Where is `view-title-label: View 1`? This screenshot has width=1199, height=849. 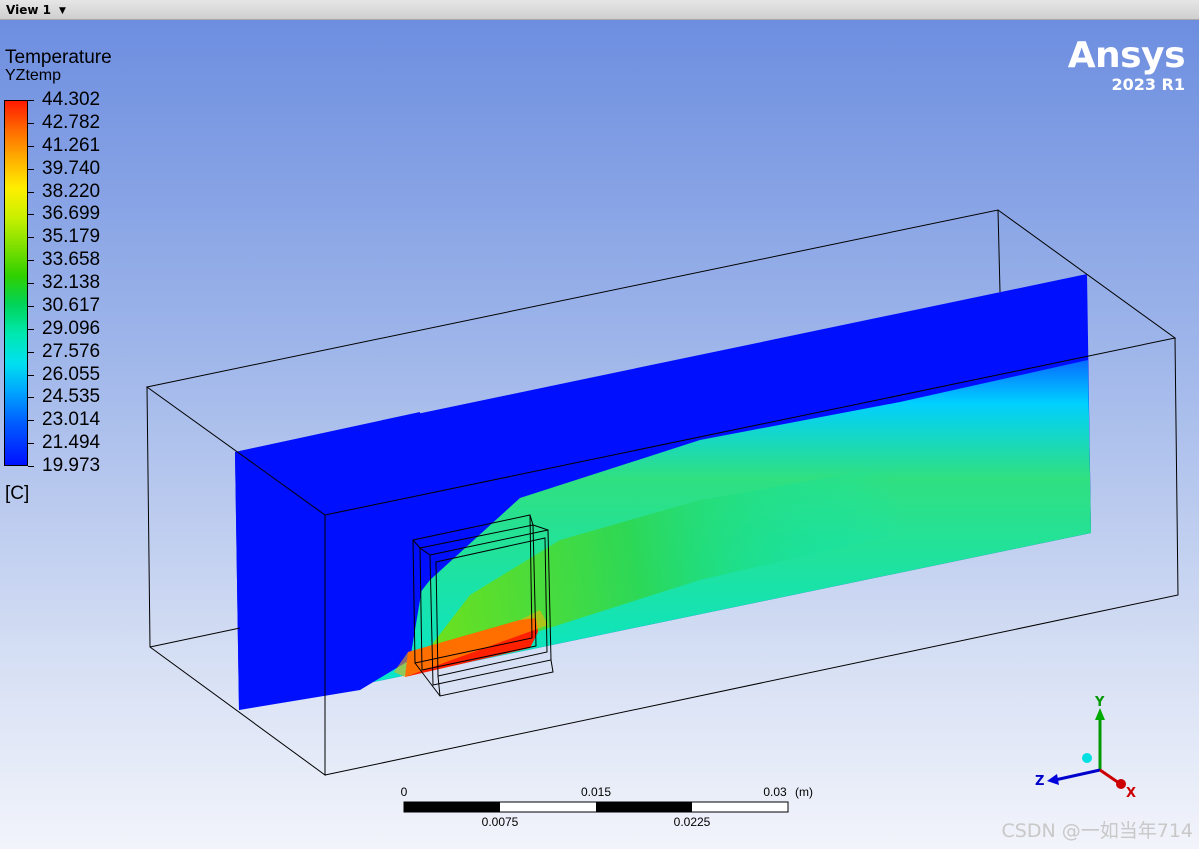
view-title-label: View 1 is located at coordinates (28, 10).